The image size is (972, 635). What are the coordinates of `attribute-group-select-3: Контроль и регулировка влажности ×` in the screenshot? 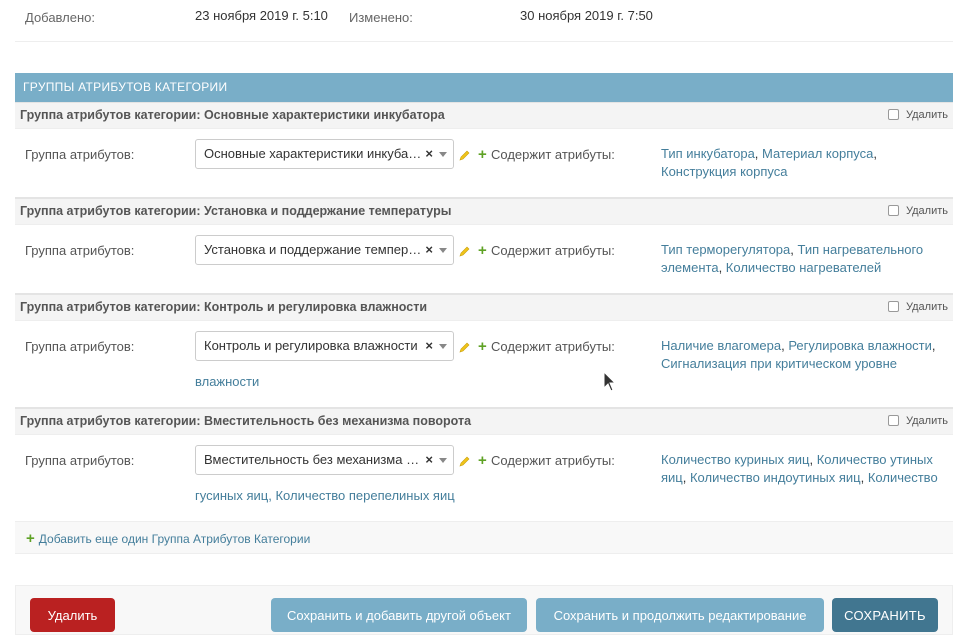 It's located at (324, 346).